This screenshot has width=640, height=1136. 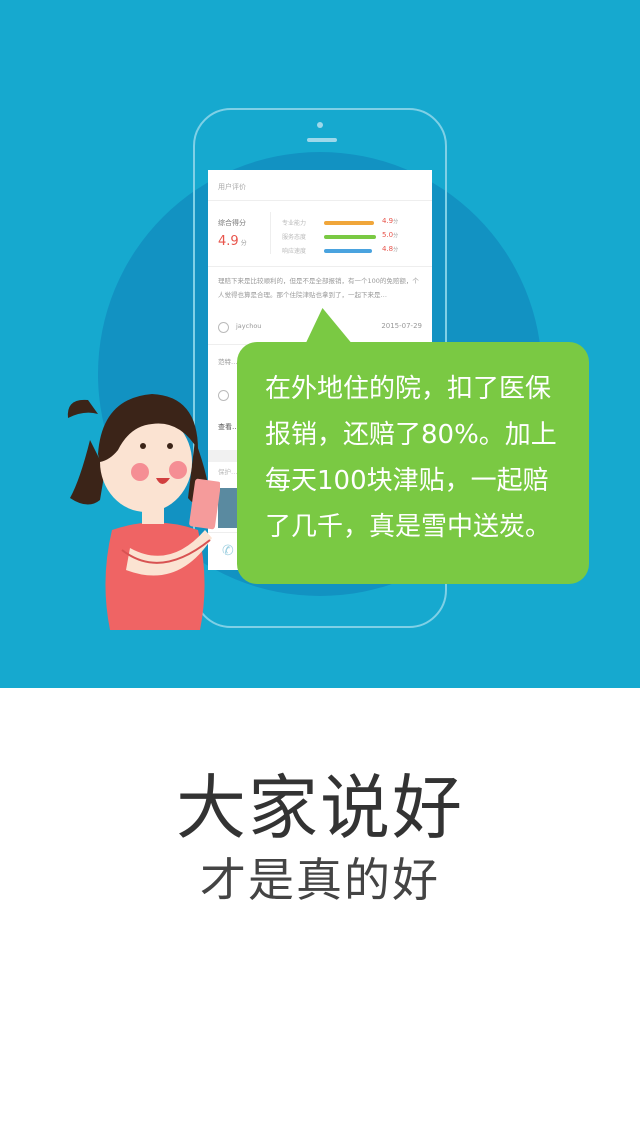 What do you see at coordinates (228, 241) in the screenshot?
I see `score-number: 4.9` at bounding box center [228, 241].